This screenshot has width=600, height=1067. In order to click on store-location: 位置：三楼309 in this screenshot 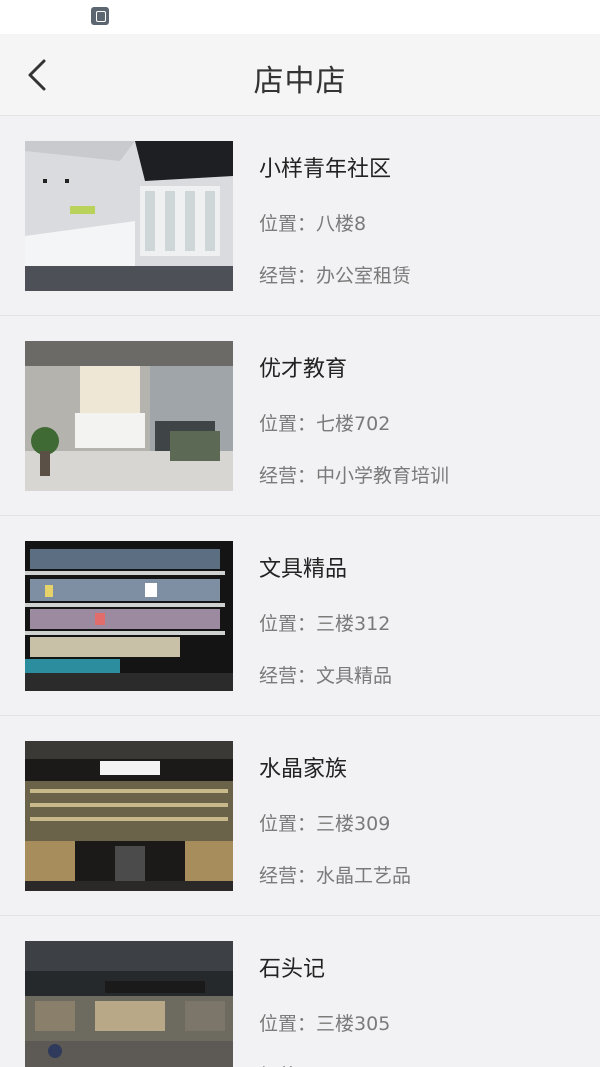, I will do `click(325, 824)`.